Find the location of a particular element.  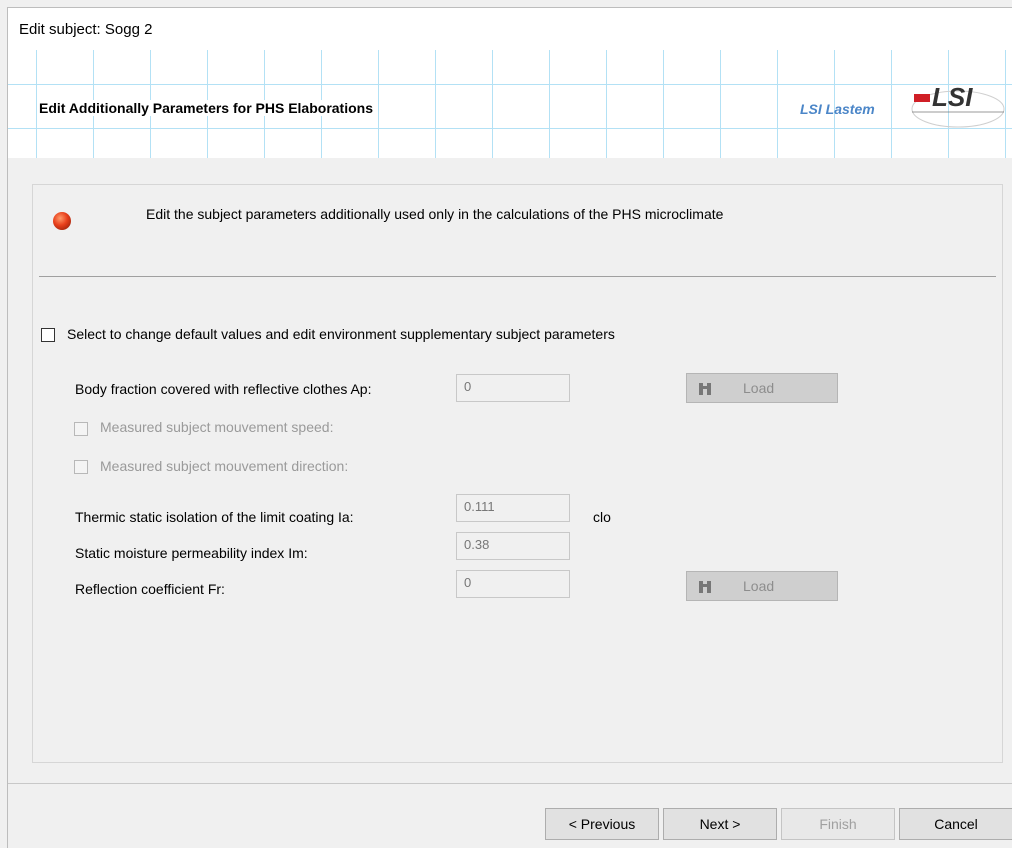

speed-label: Measured subject mouvement speed: is located at coordinates (217, 427).